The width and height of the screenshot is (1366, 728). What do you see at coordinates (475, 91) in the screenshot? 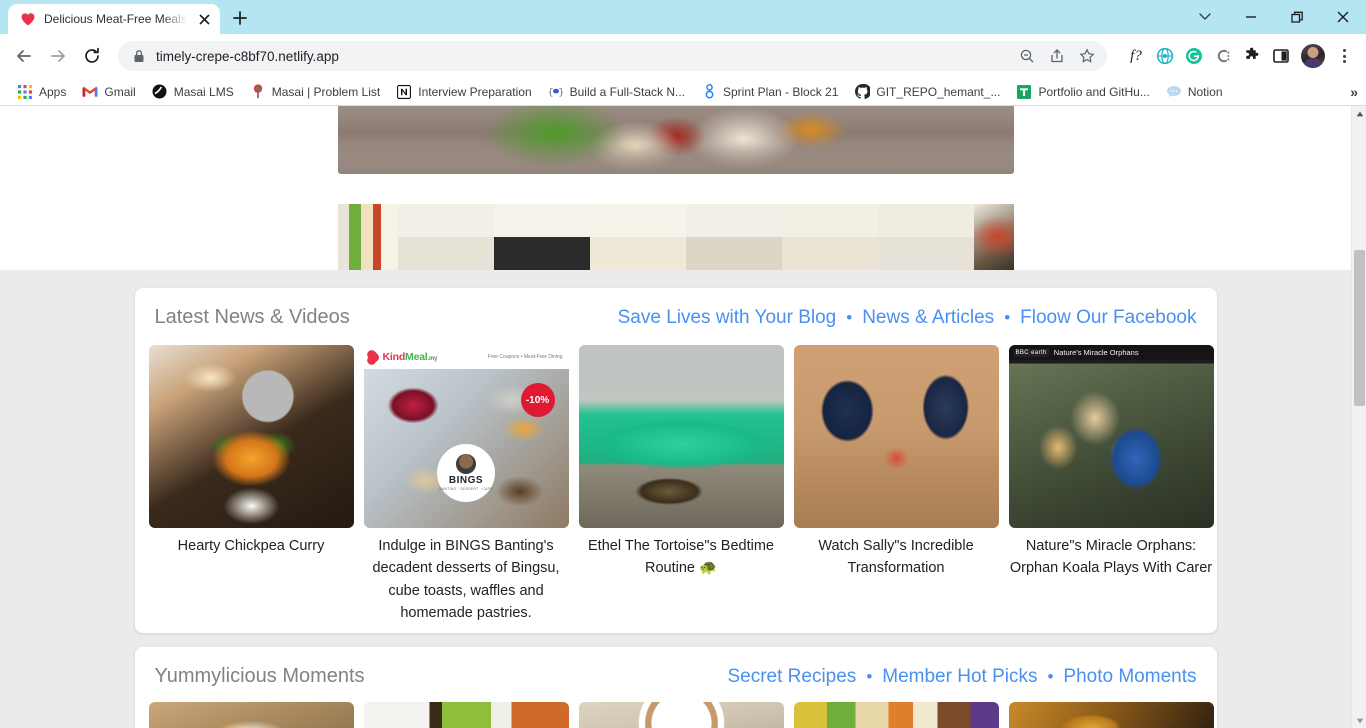
I see `bookmark-label: Interview Preparation` at bounding box center [475, 91].